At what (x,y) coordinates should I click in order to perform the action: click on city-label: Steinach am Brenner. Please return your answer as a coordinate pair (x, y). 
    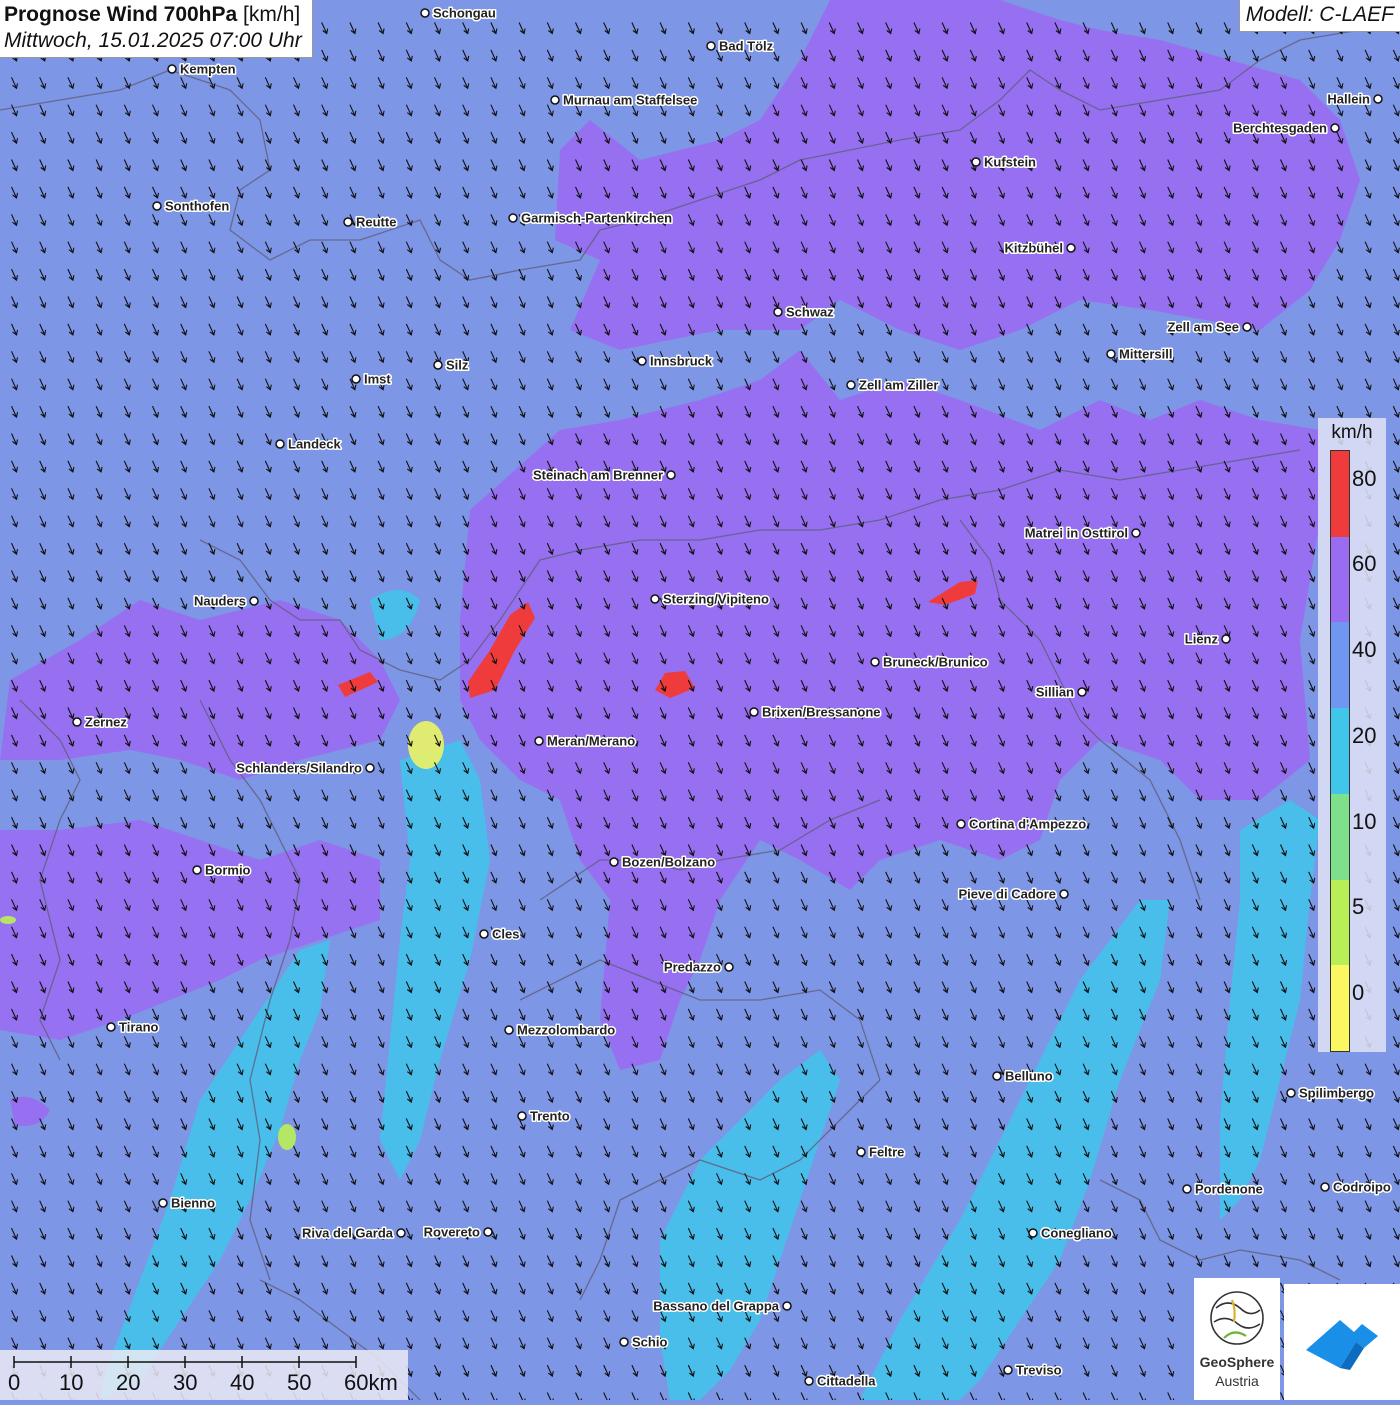
    Looking at the image, I should click on (598, 475).